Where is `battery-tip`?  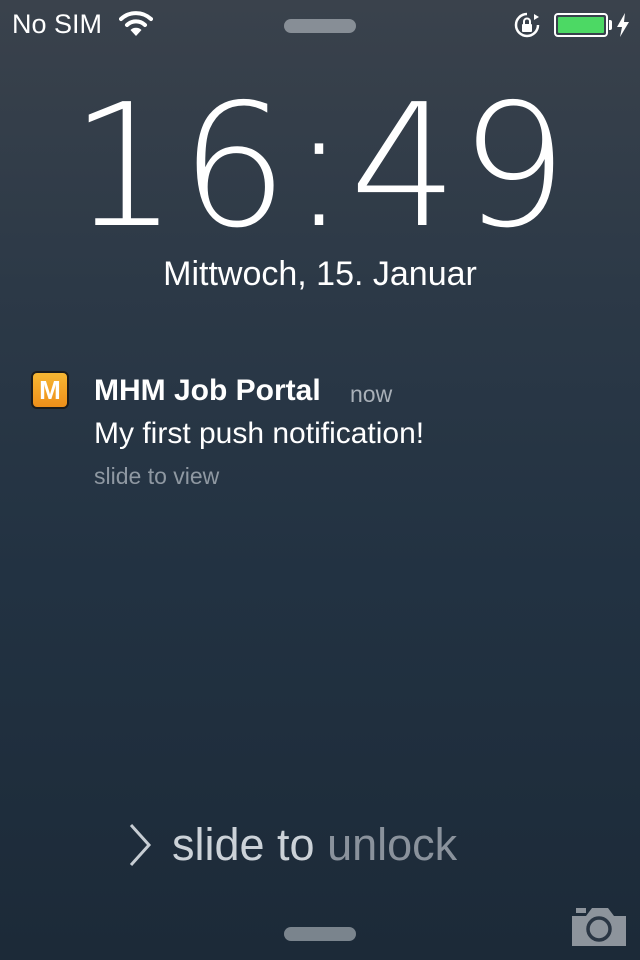
battery-tip is located at coordinates (610, 25).